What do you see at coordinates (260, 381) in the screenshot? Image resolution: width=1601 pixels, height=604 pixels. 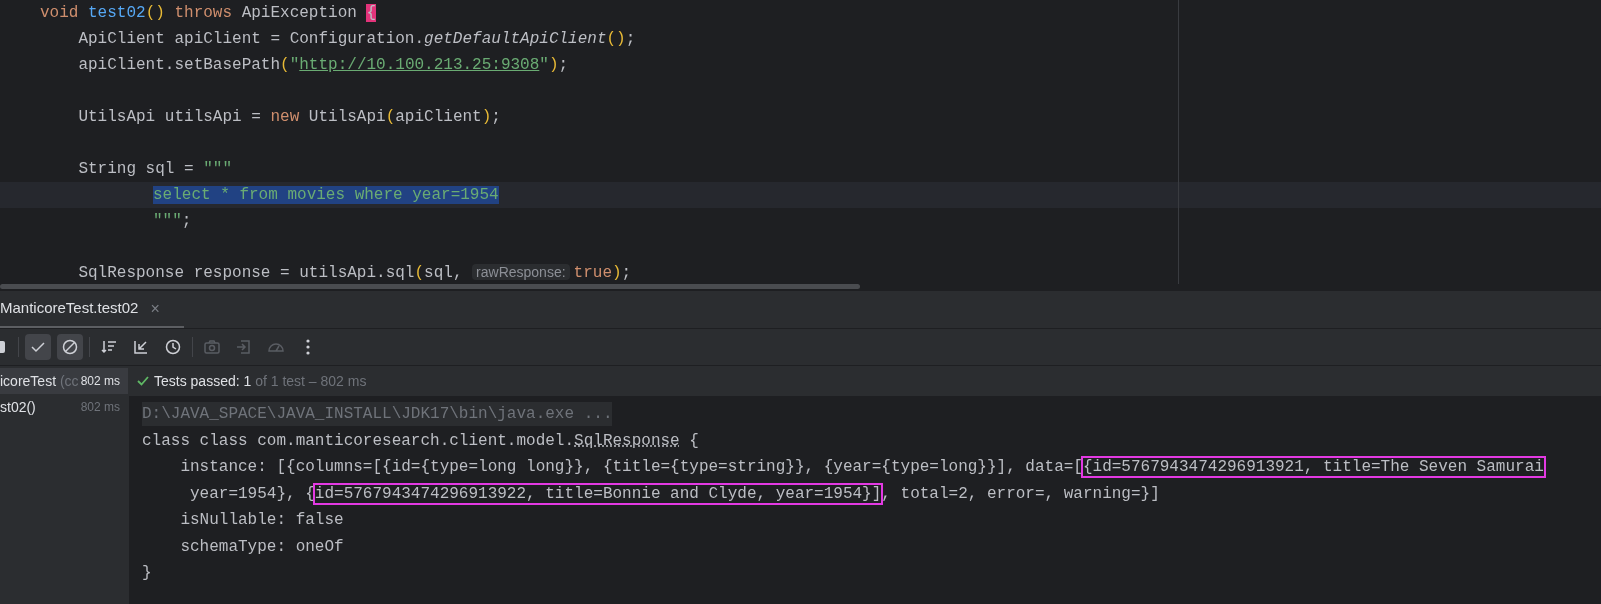 I see `test-status-text: Tests passed: 1 of 1 test – 802 ms` at bounding box center [260, 381].